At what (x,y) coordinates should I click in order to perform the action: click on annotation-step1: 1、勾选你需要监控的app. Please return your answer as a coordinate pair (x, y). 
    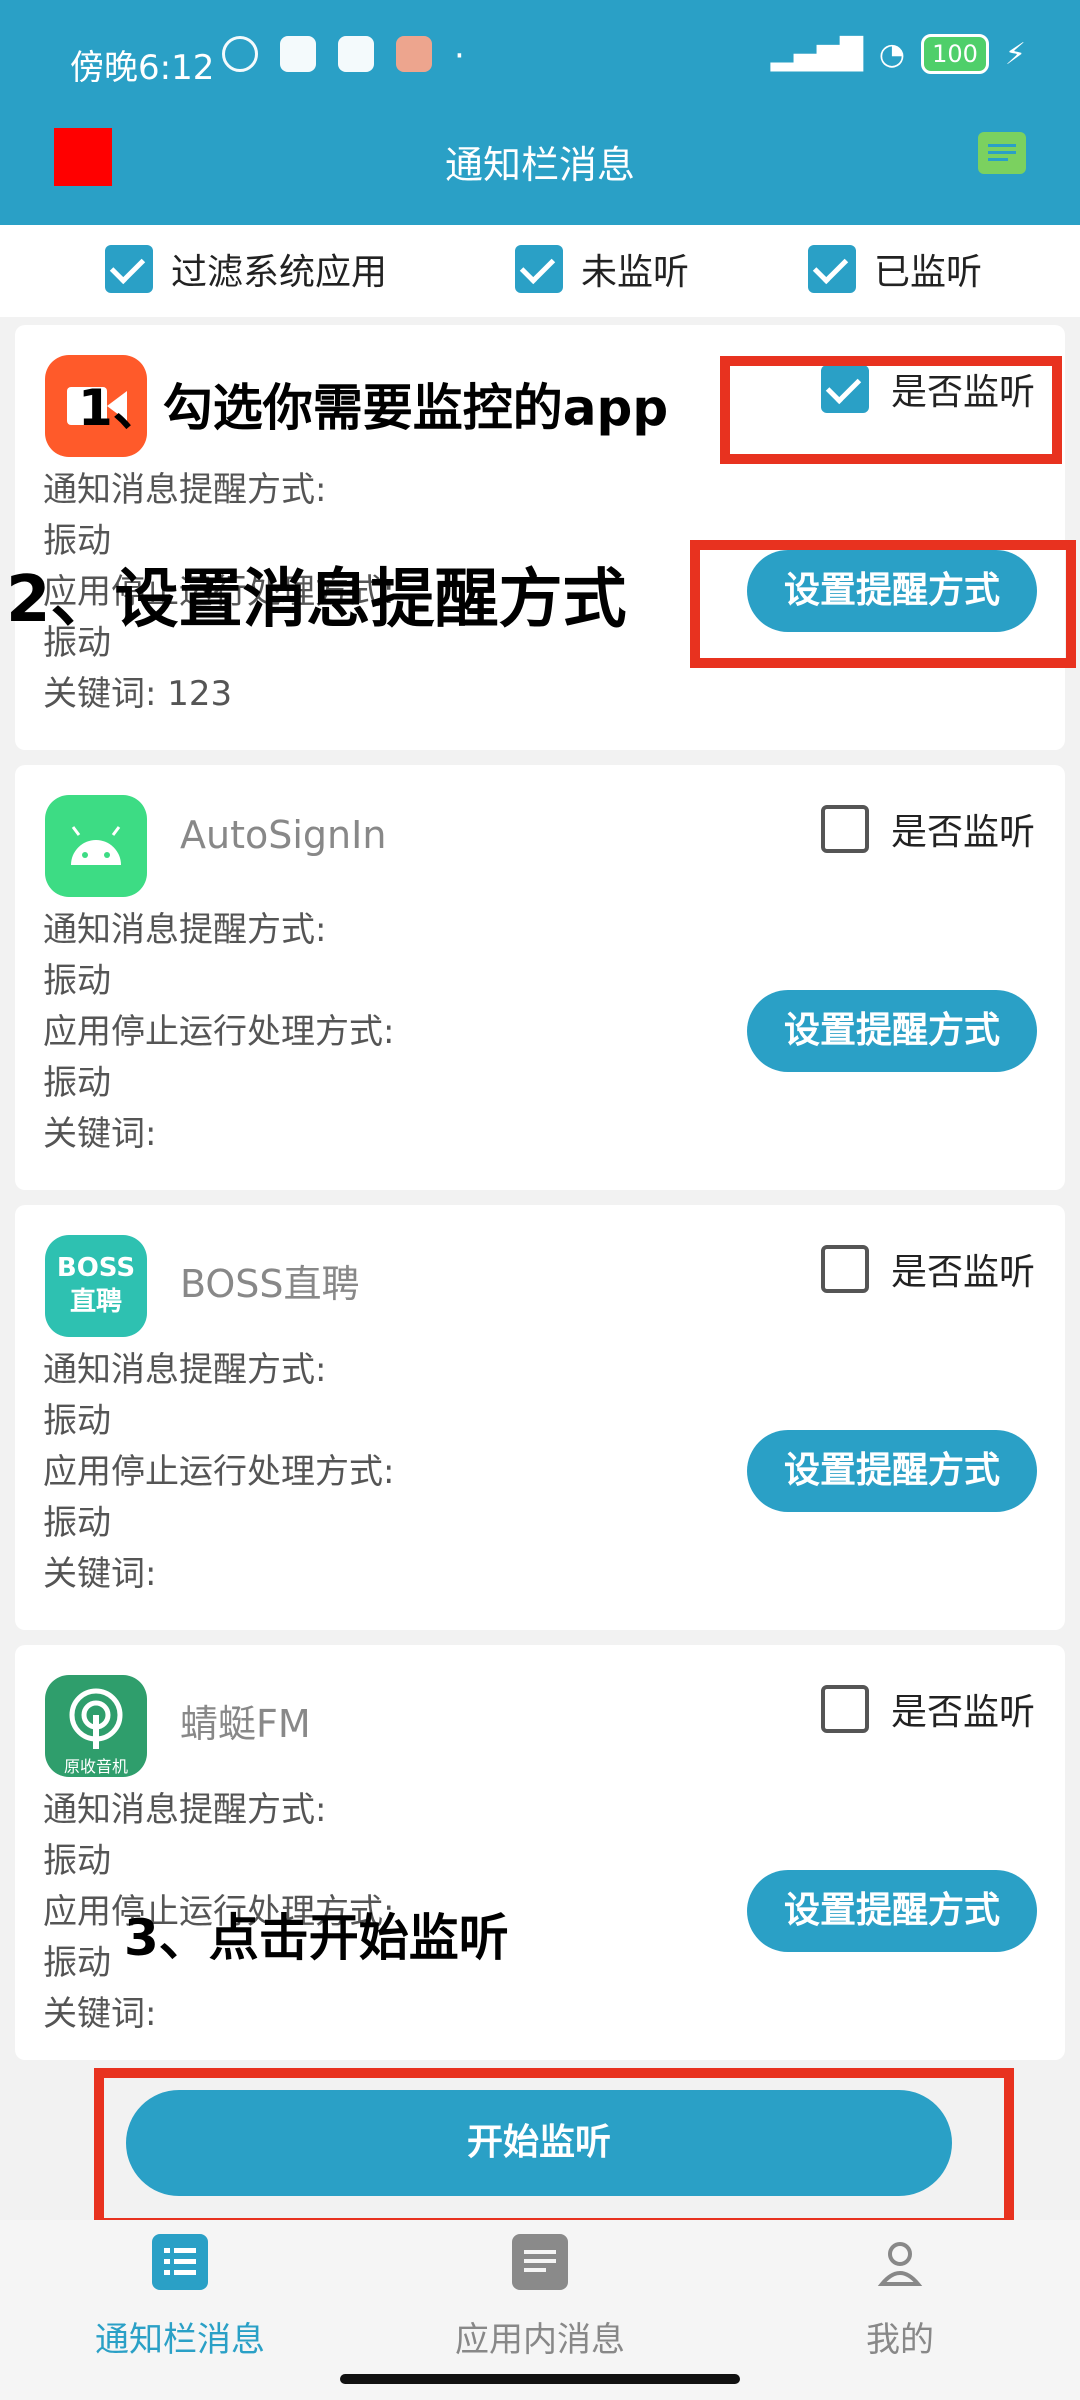
    Looking at the image, I should click on (373, 408).